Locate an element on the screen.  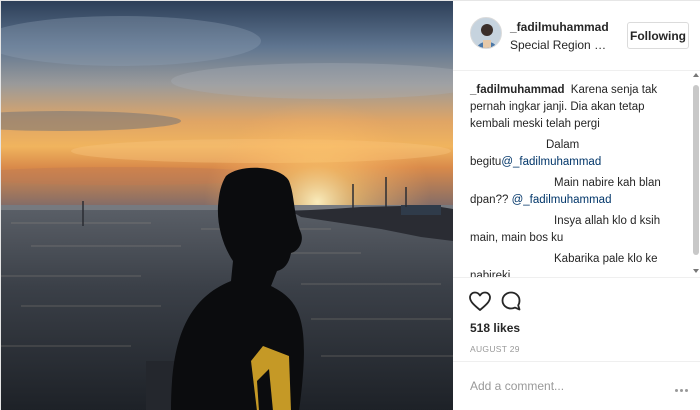
comment-text: begitu is located at coordinates (486, 162).